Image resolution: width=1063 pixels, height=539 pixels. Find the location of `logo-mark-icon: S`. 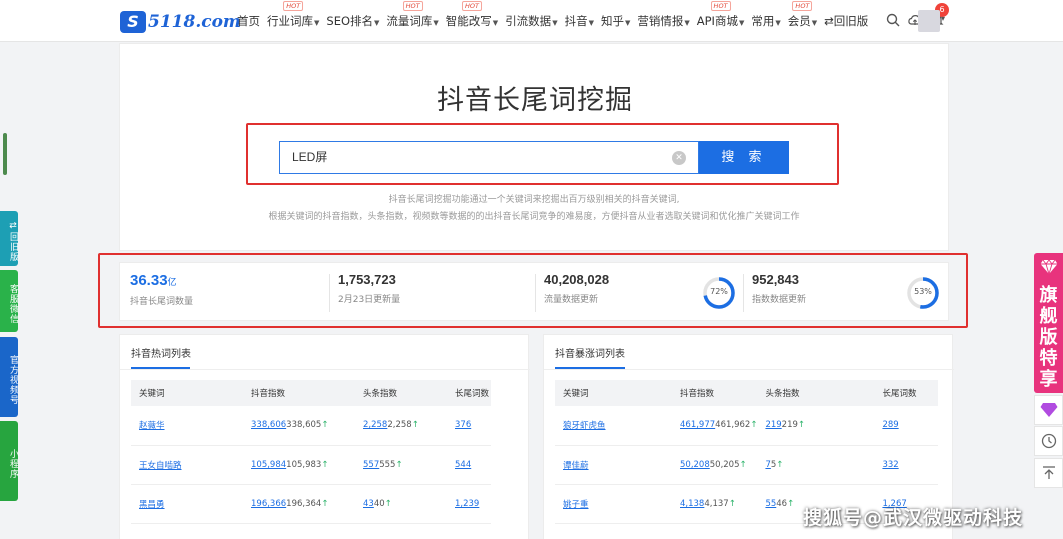

logo-mark-icon: S is located at coordinates (133, 22).